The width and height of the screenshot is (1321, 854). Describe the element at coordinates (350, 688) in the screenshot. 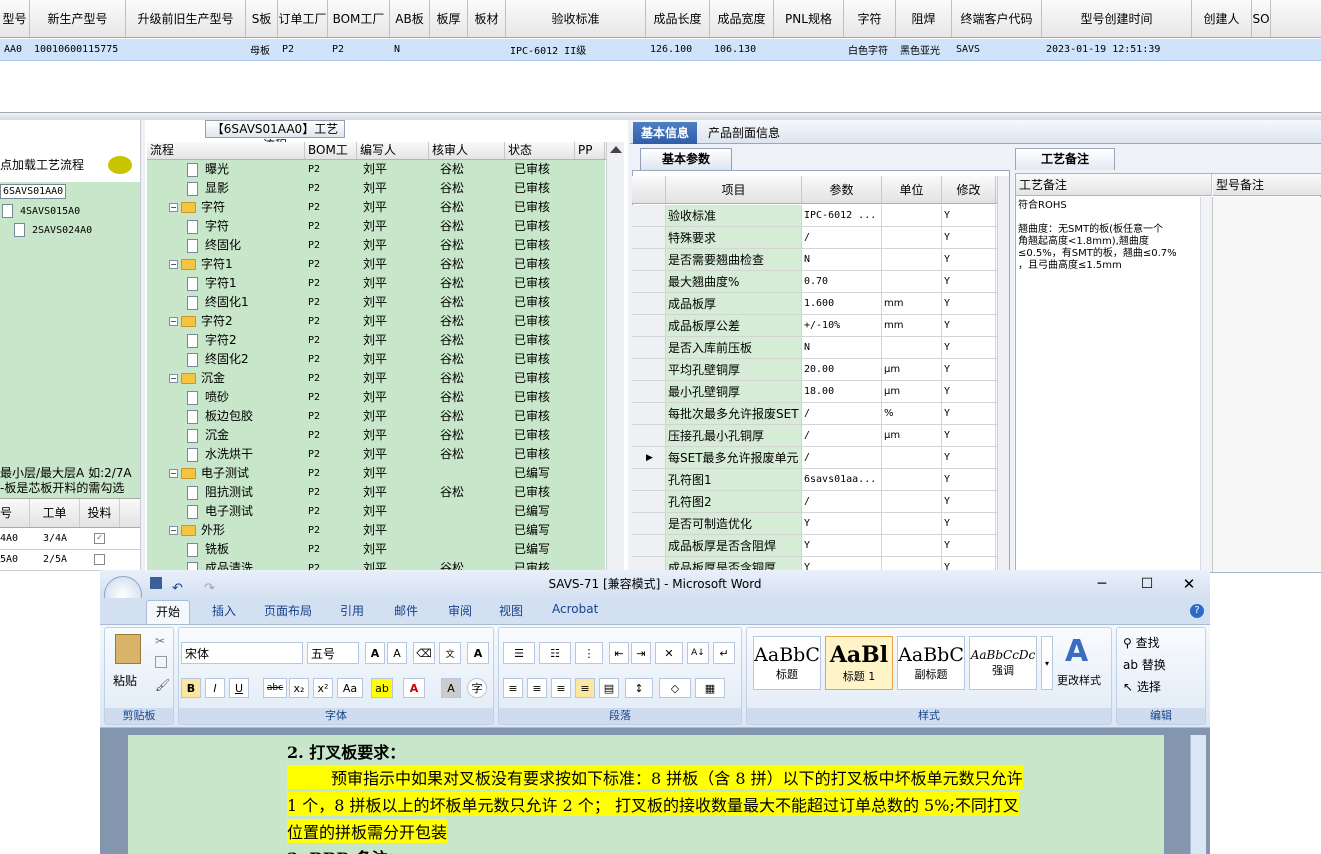

I see `change-case-icon: Aa` at that location.